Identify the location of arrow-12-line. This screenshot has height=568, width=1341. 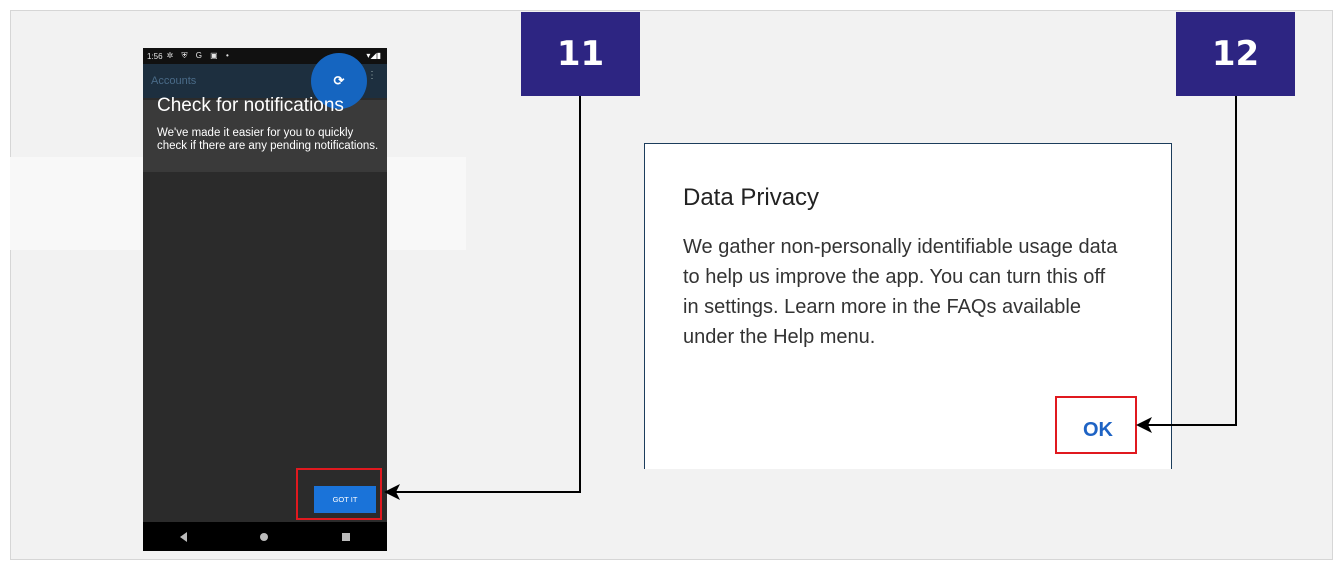
(1190, 261).